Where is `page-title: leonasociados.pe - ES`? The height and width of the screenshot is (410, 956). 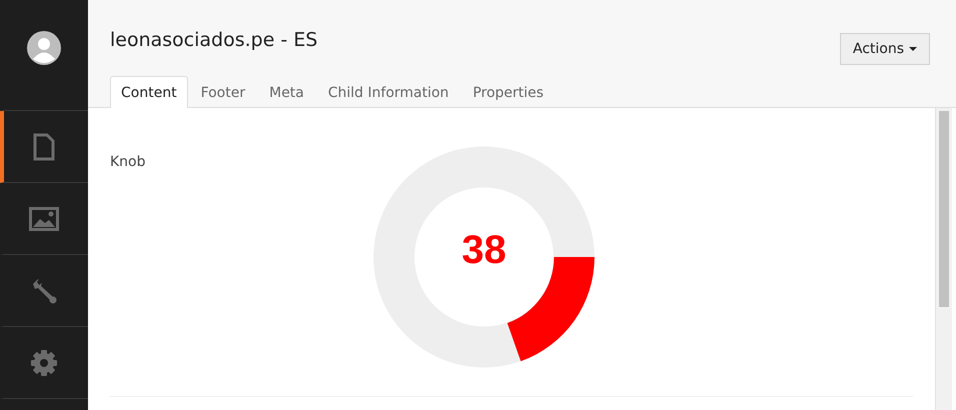
page-title: leonasociados.pe - ES is located at coordinates (214, 40).